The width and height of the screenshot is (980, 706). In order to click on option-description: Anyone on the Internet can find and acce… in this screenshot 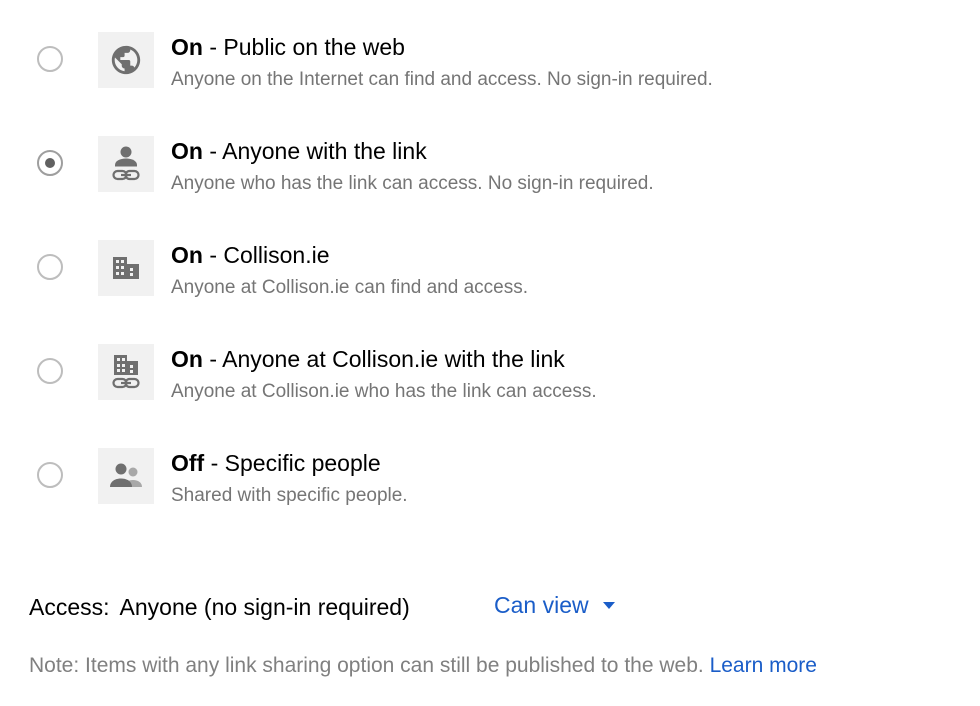, I will do `click(442, 79)`.